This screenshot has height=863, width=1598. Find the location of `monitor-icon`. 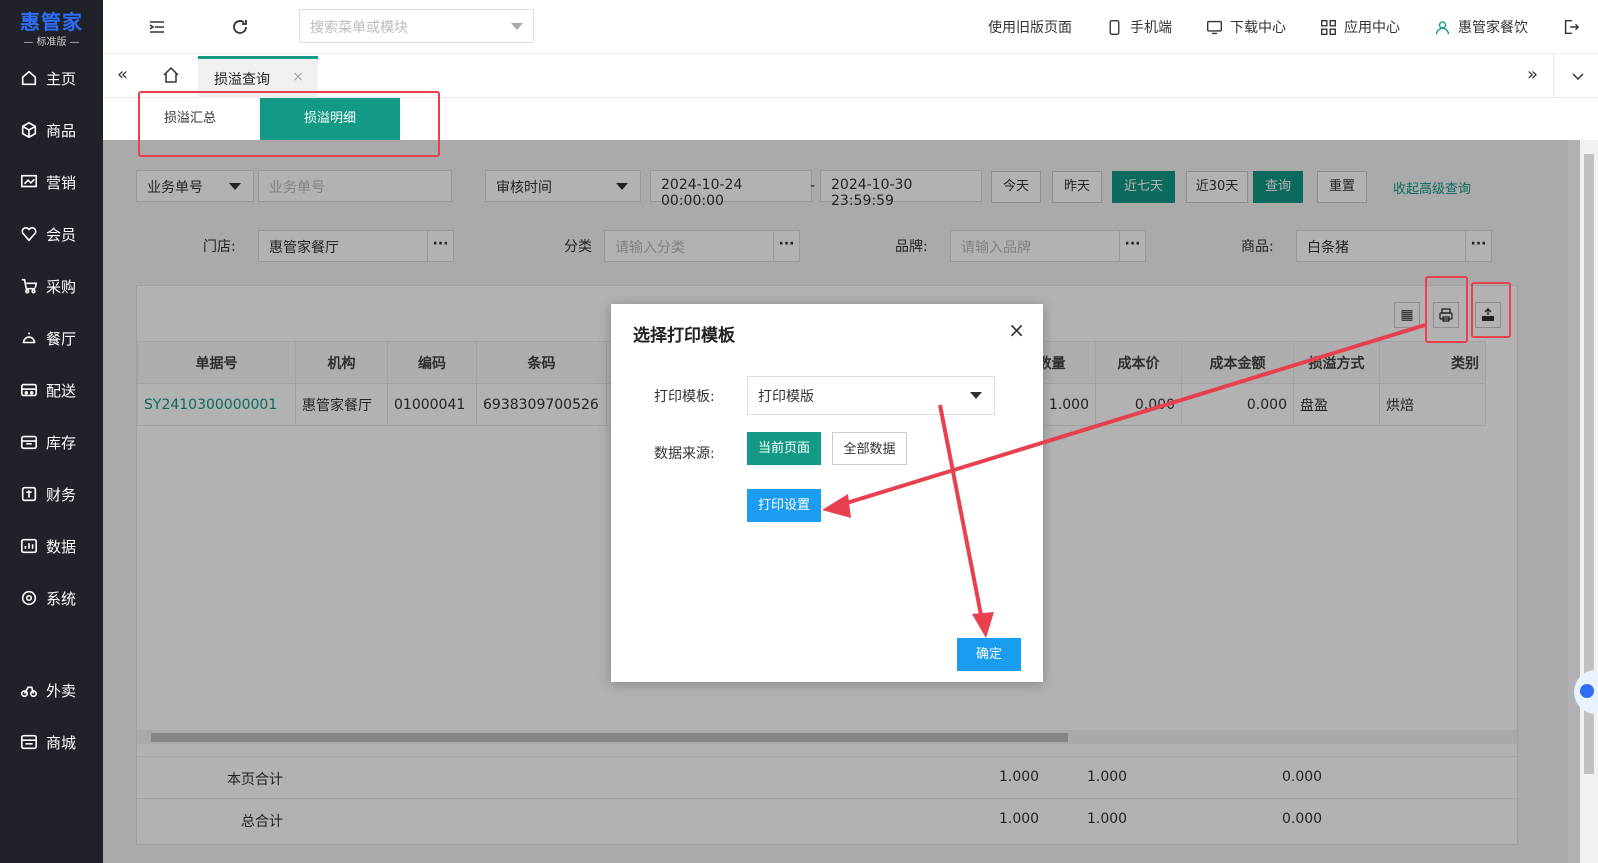

monitor-icon is located at coordinates (1214, 27).